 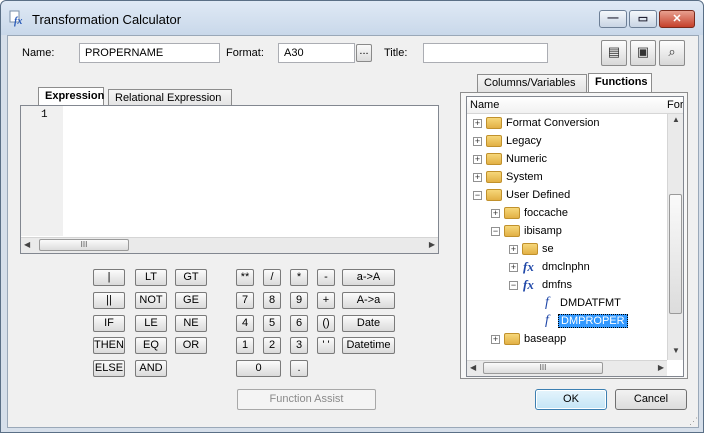 What do you see at coordinates (245, 53) in the screenshot?
I see `format-label: Format:` at bounding box center [245, 53].